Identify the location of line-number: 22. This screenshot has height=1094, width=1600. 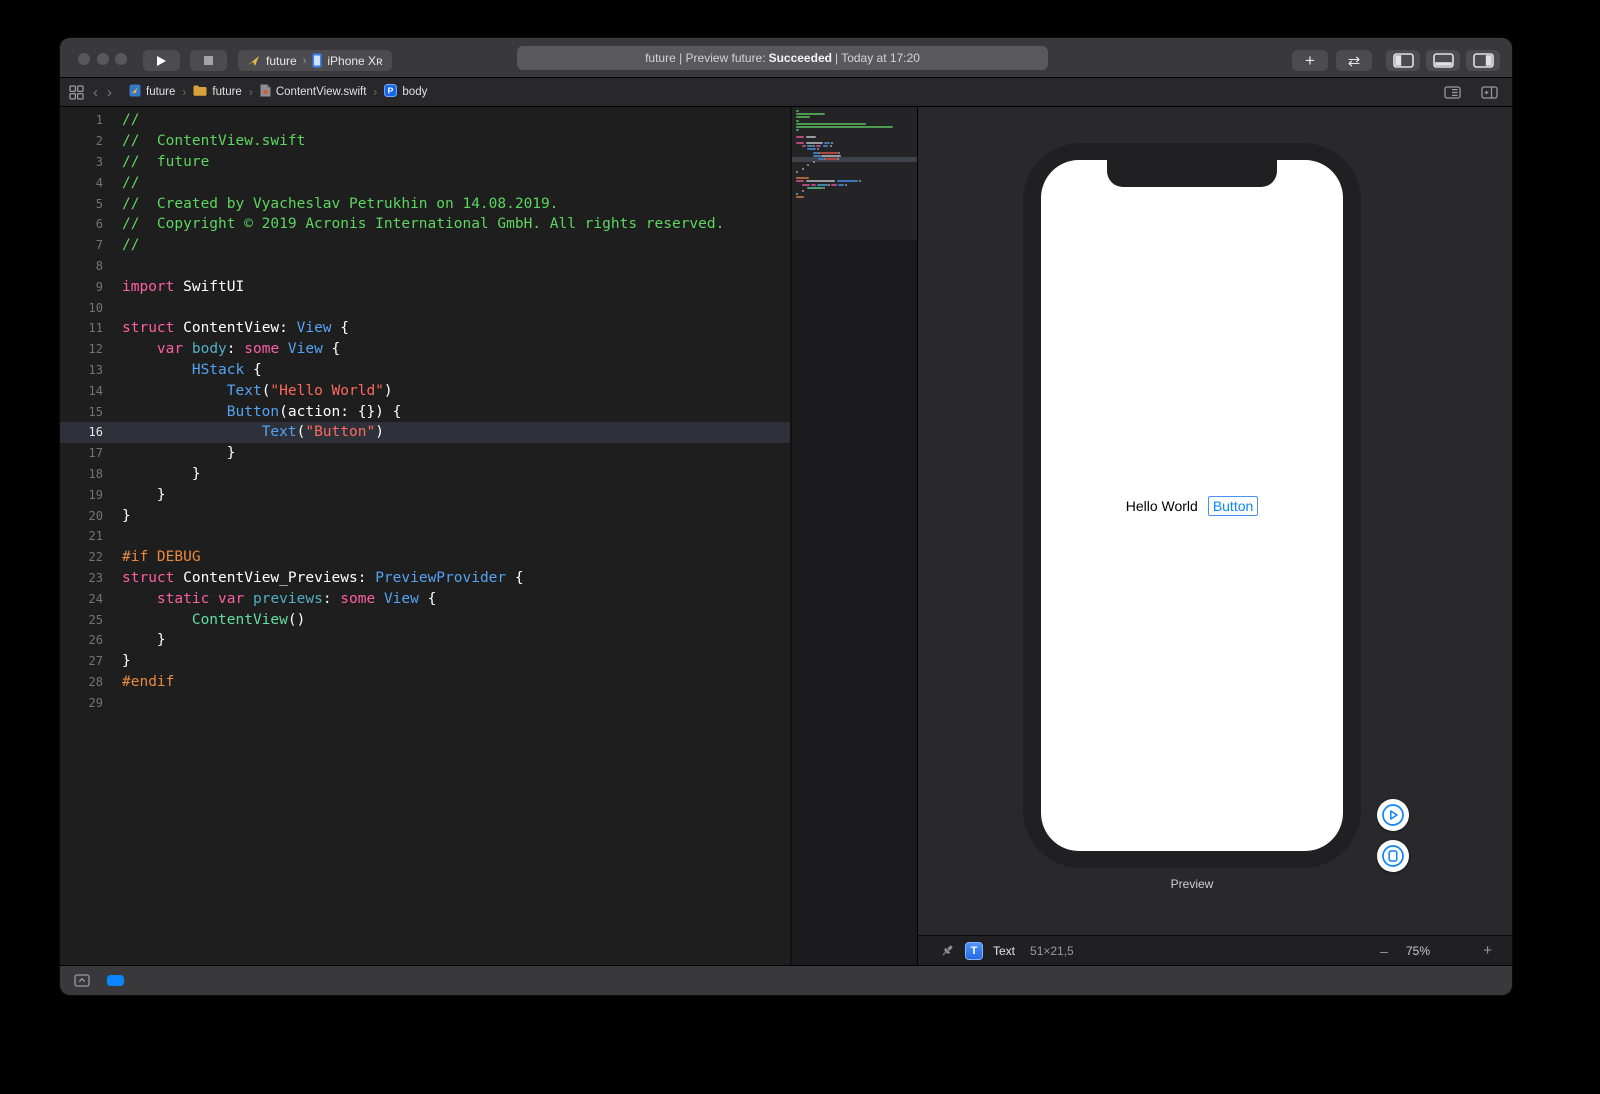
(81, 557).